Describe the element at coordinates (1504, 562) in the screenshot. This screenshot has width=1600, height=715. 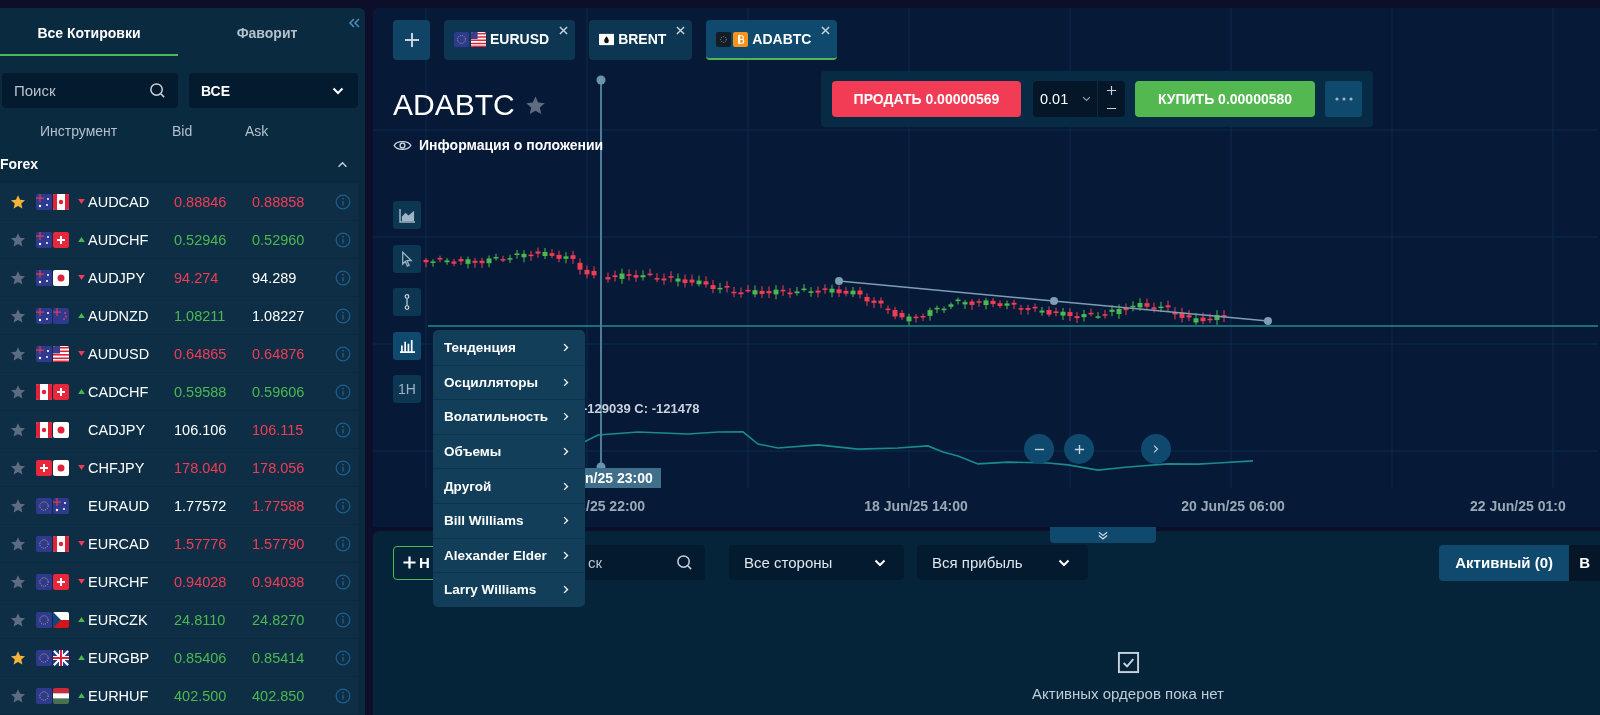
I see `tab: Активный (0)` at that location.